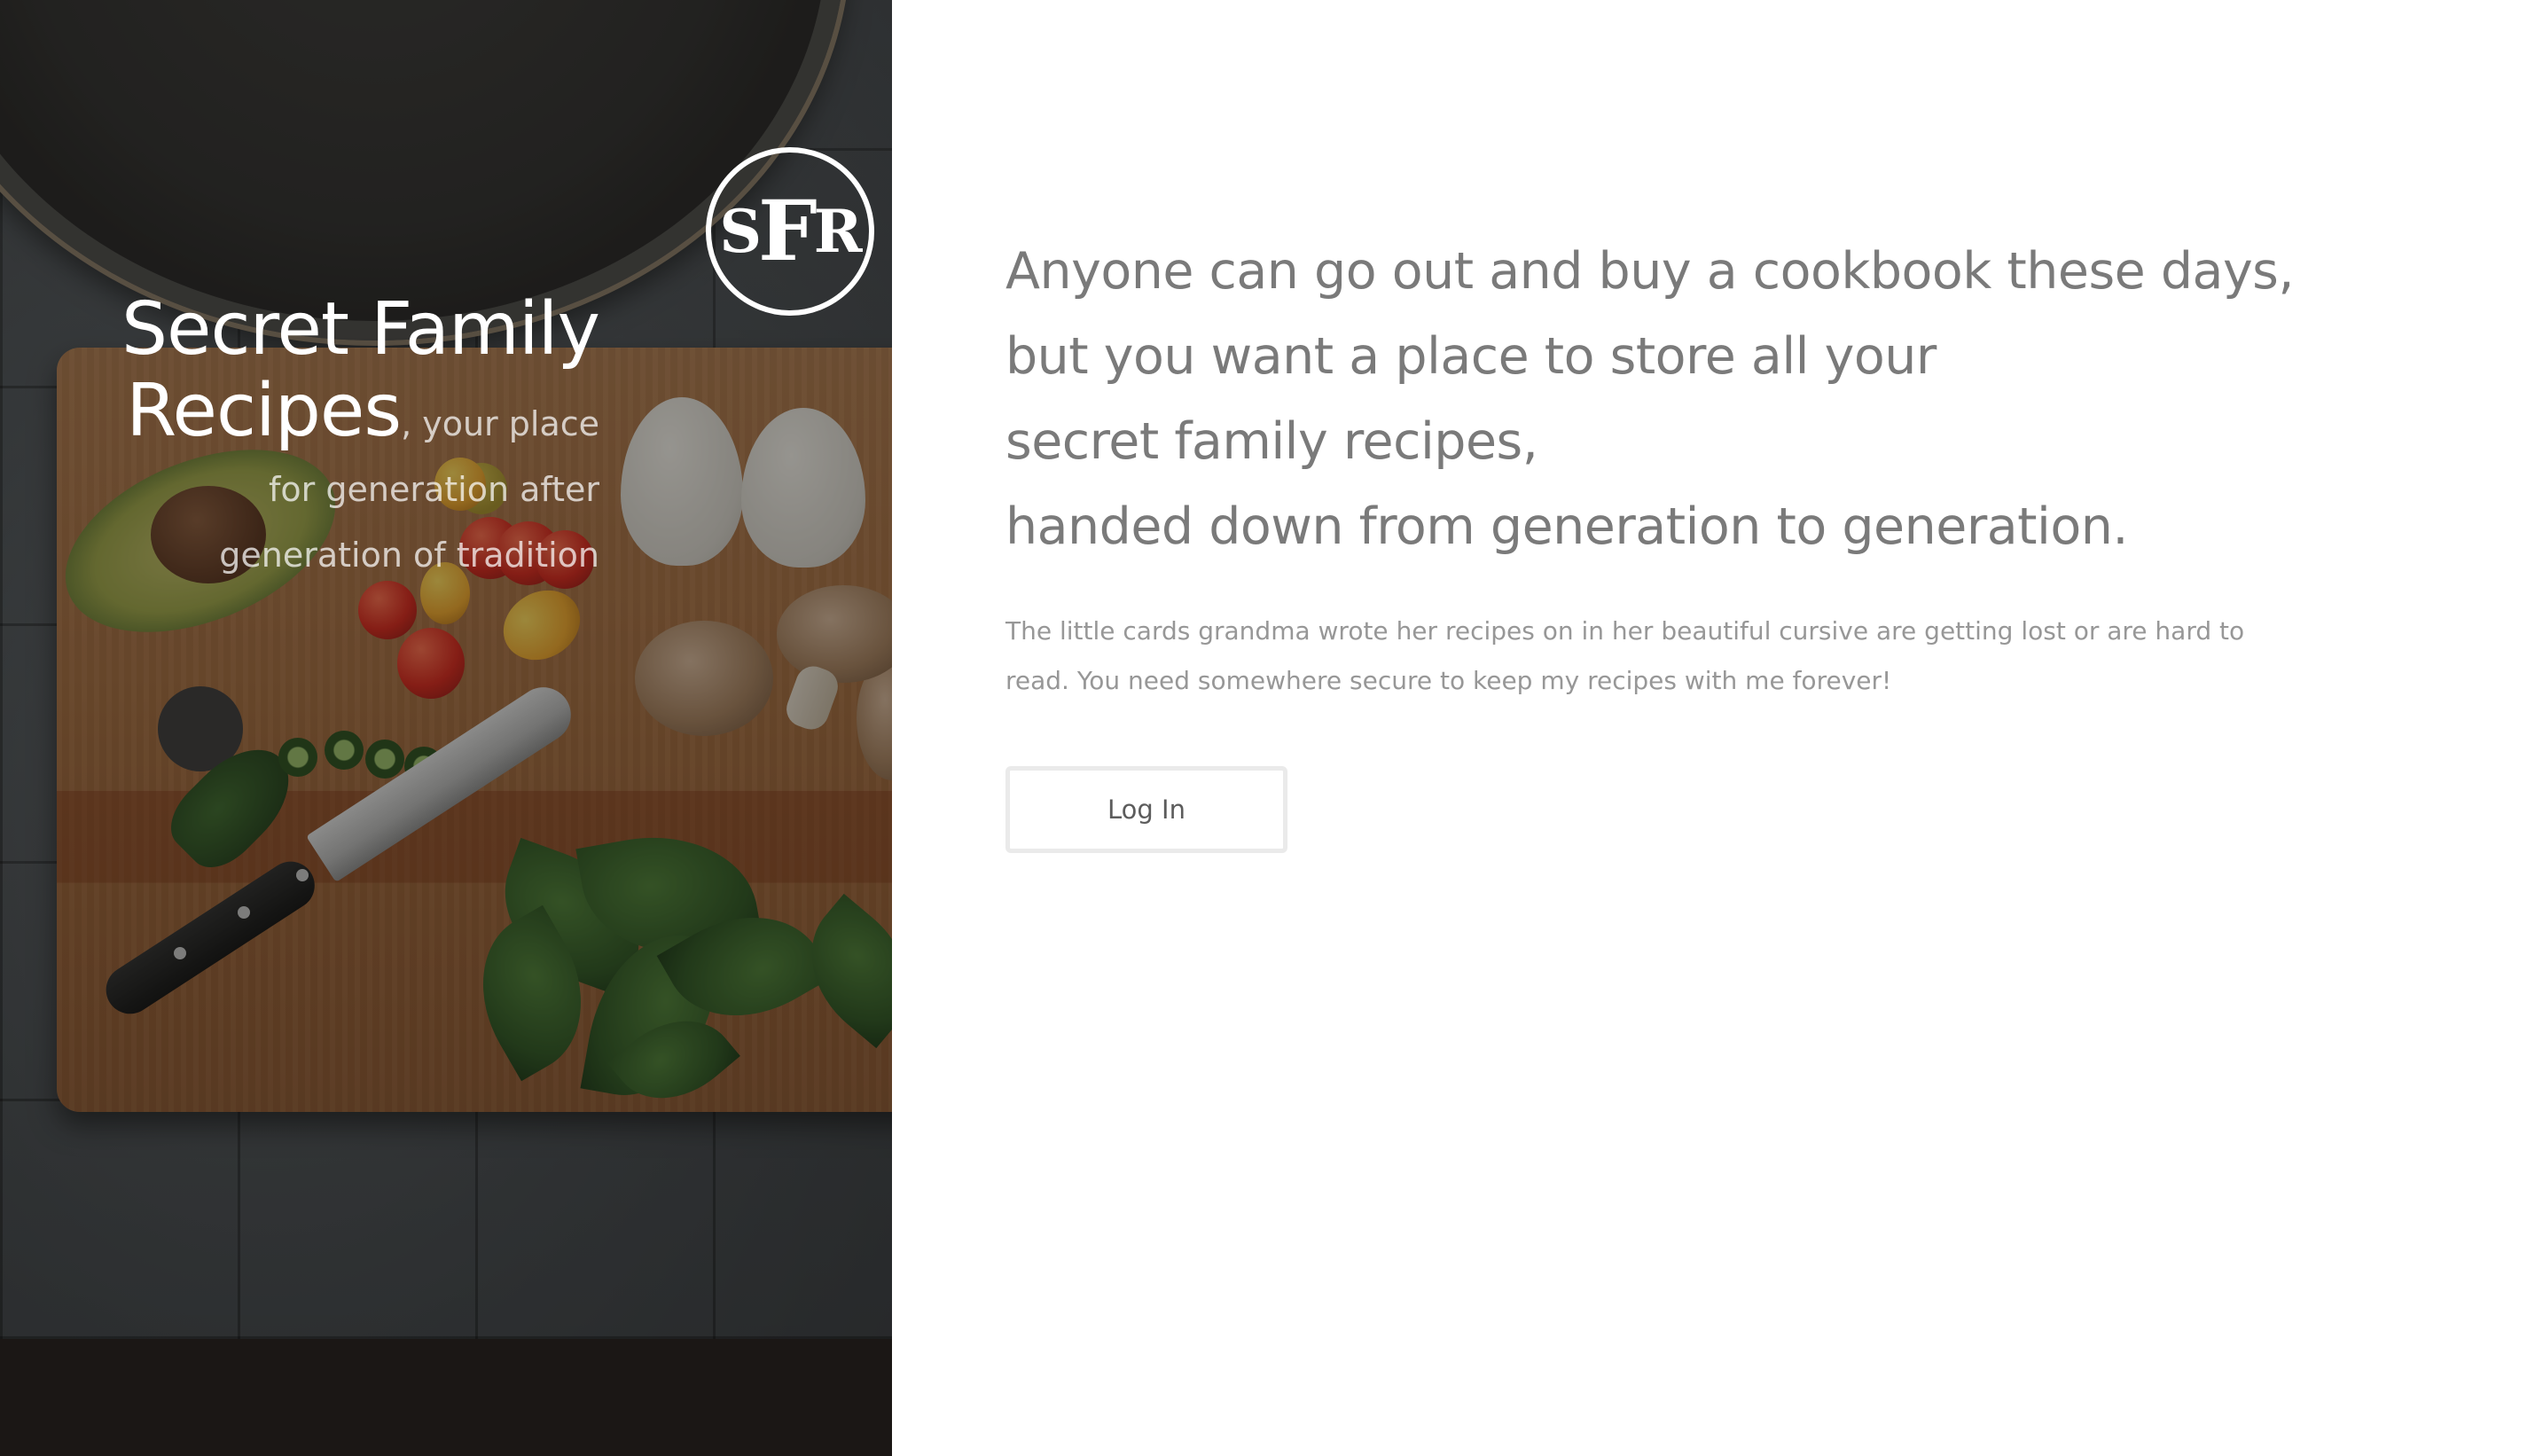 The height and width of the screenshot is (1456, 2543). I want to click on sfr-logo: S F R, so click(790, 231).